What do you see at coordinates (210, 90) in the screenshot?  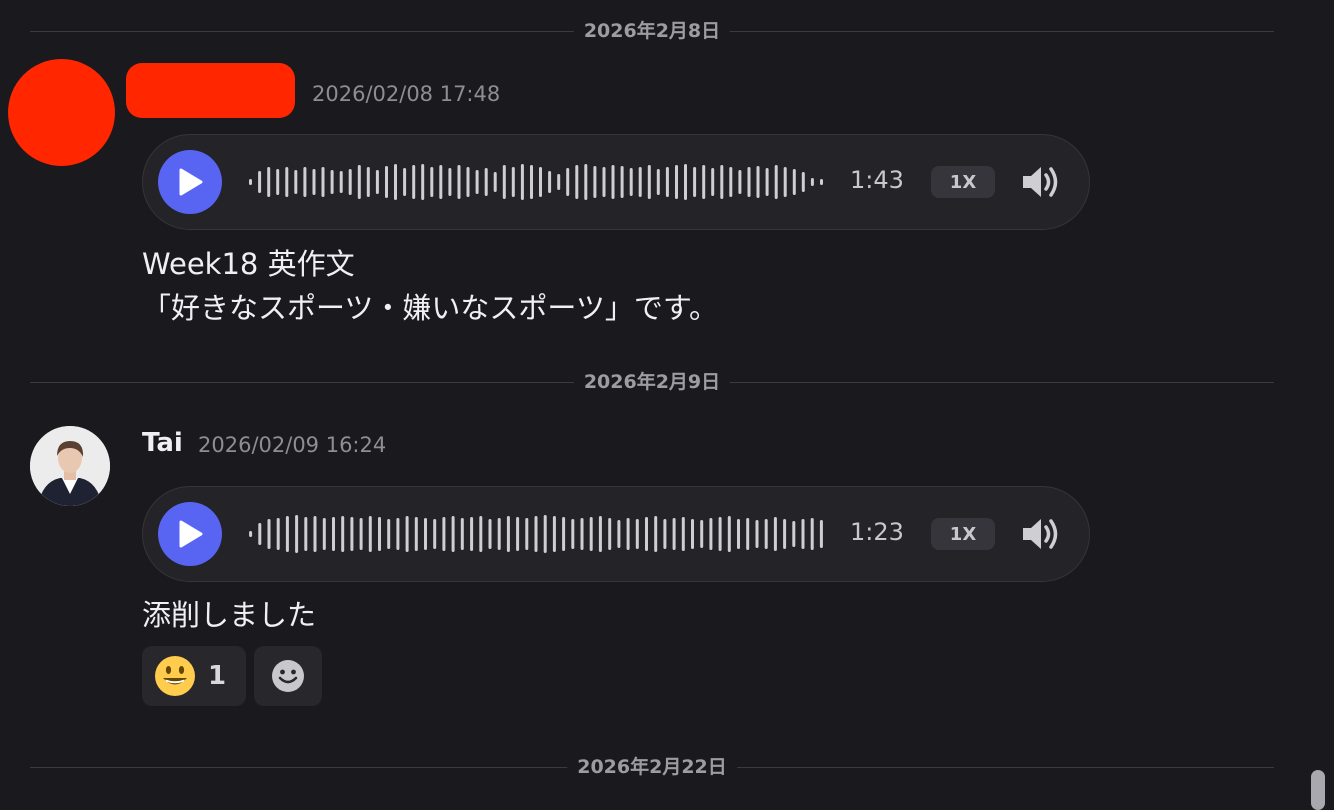 I see `username-redacted` at bounding box center [210, 90].